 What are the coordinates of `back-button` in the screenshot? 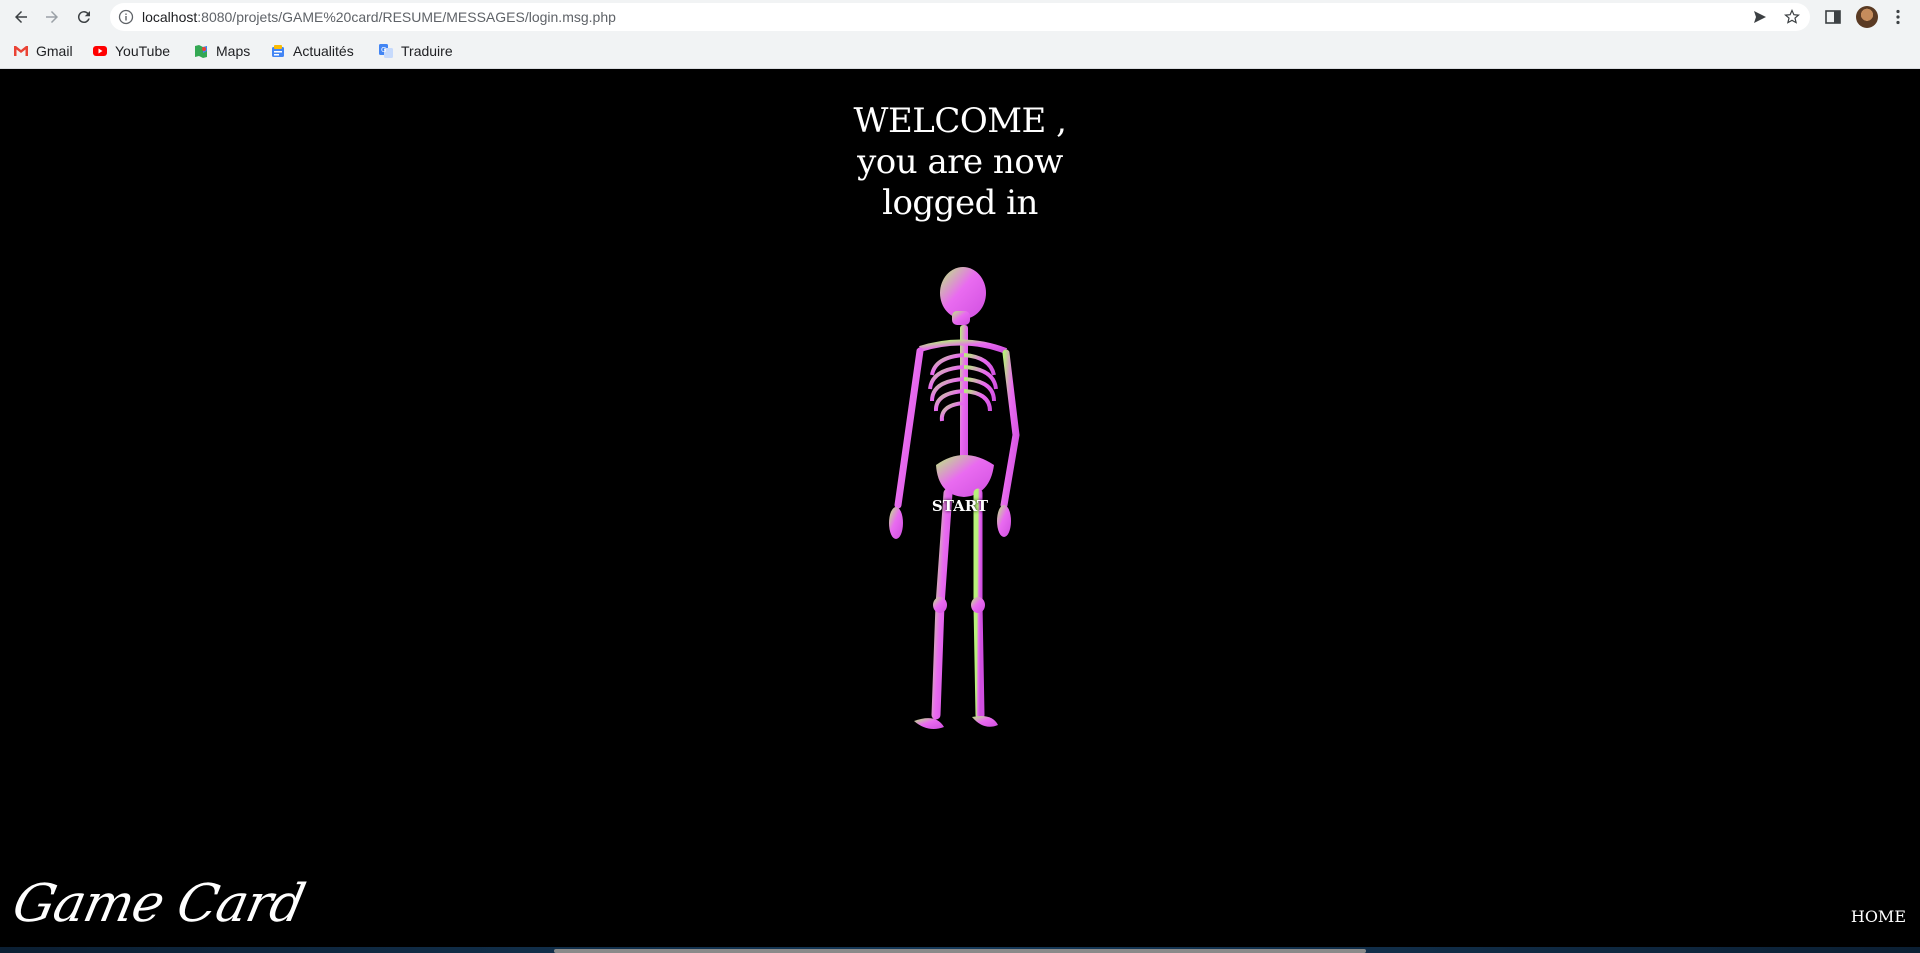 It's located at (21, 17).